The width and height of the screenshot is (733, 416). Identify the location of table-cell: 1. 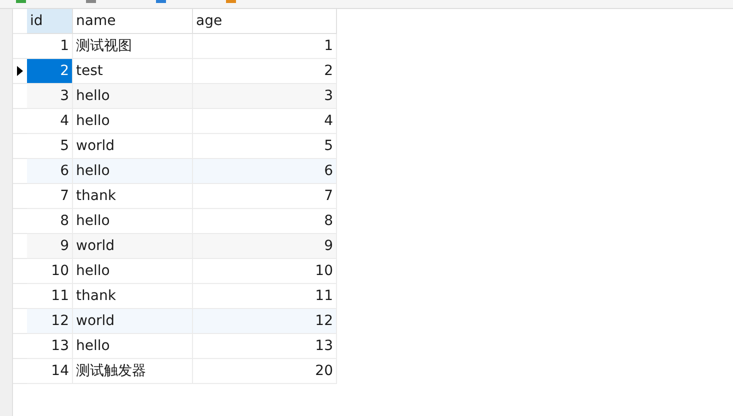
(265, 46).